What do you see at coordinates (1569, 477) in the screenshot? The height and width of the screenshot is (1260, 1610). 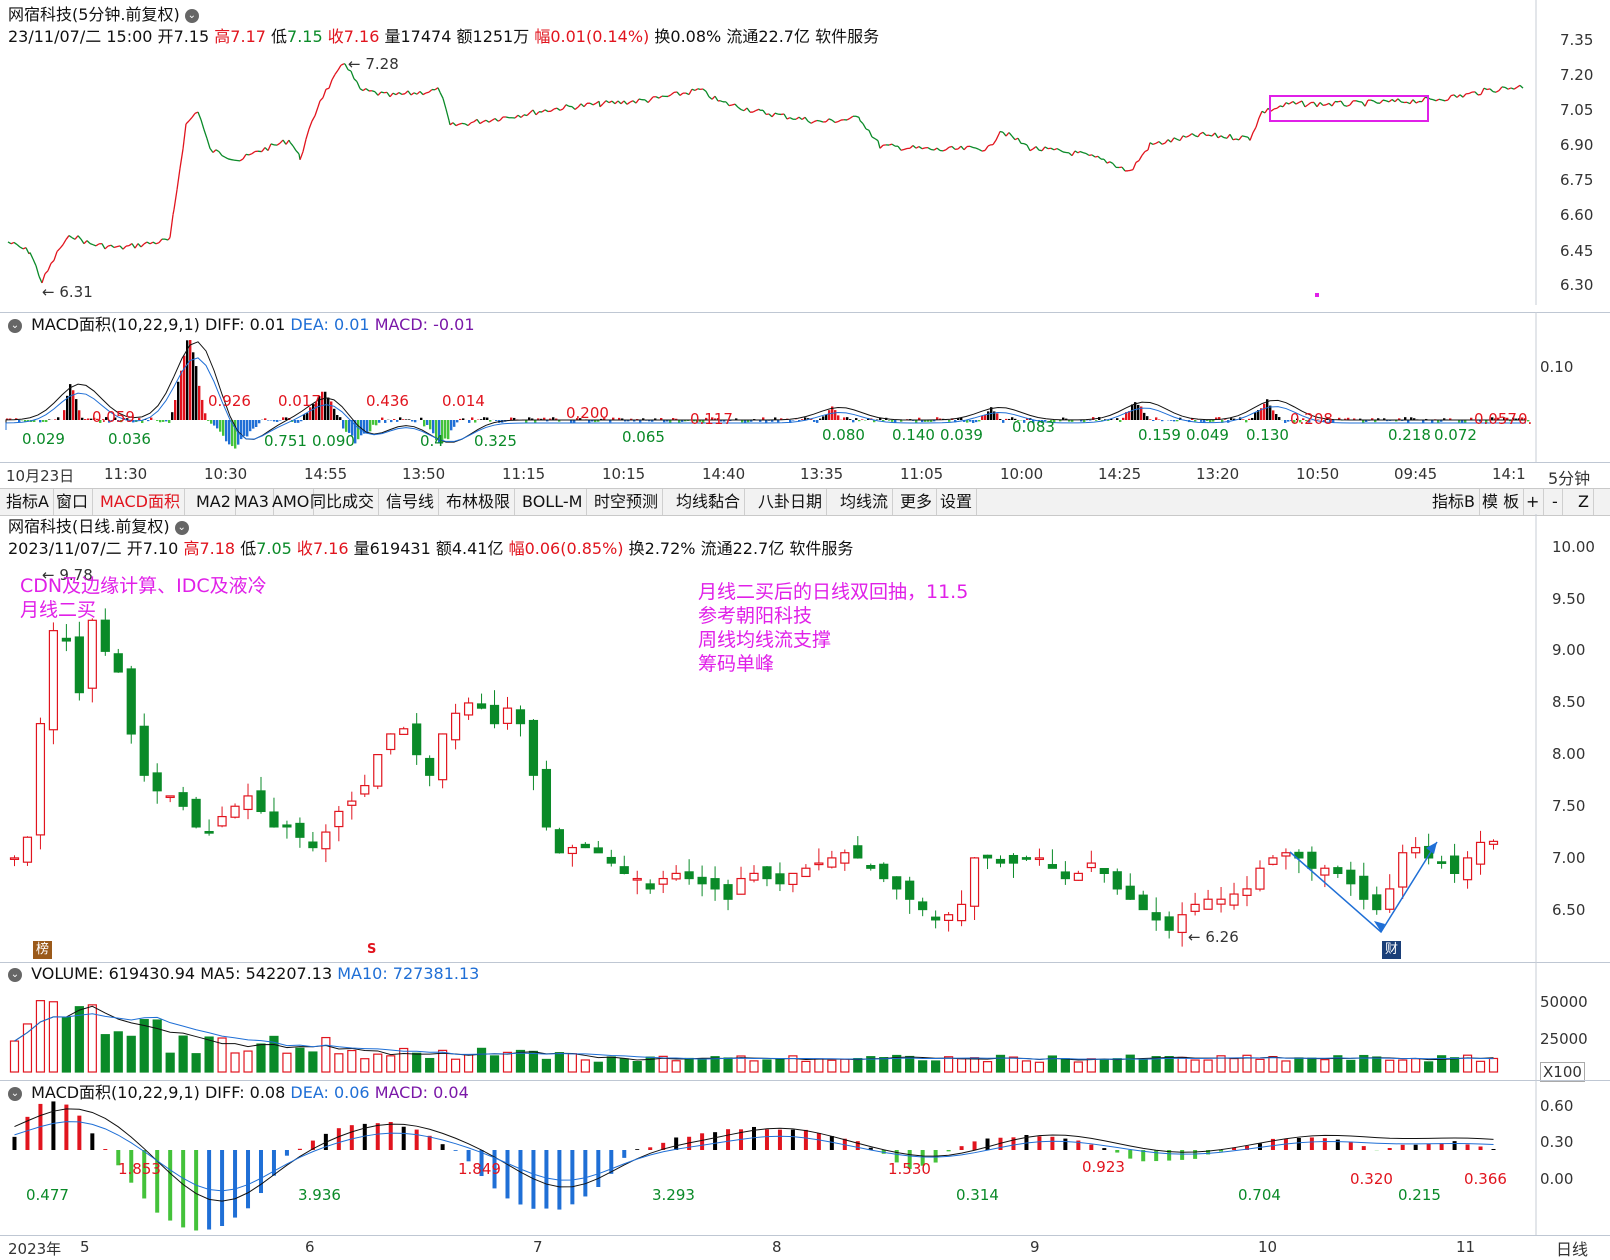 I see `intraday-period: 5分钟` at bounding box center [1569, 477].